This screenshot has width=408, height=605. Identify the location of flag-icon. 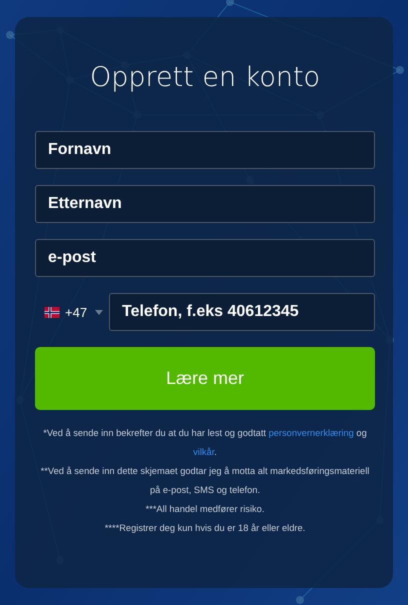
(52, 312).